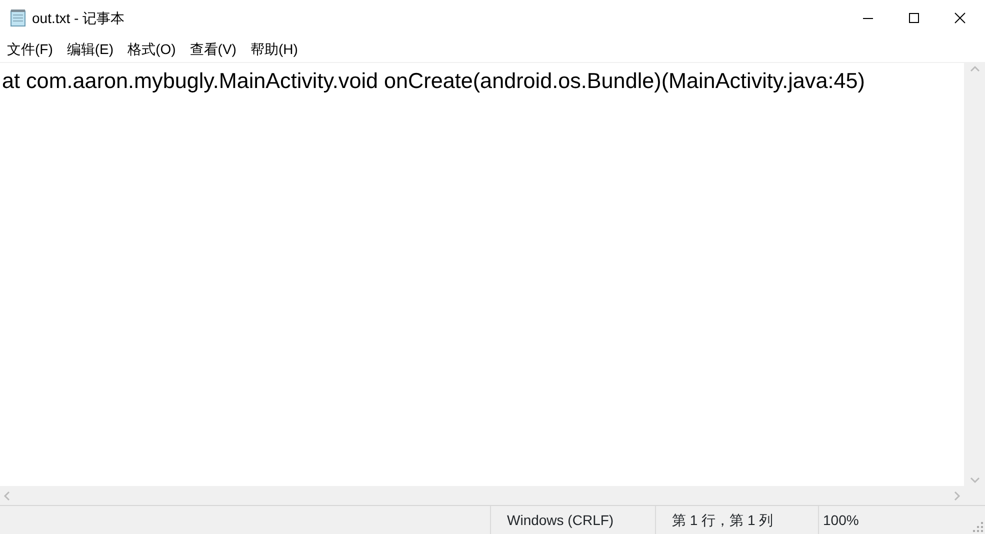 The width and height of the screenshot is (985, 534). I want to click on status-text: 100%, so click(893, 520).